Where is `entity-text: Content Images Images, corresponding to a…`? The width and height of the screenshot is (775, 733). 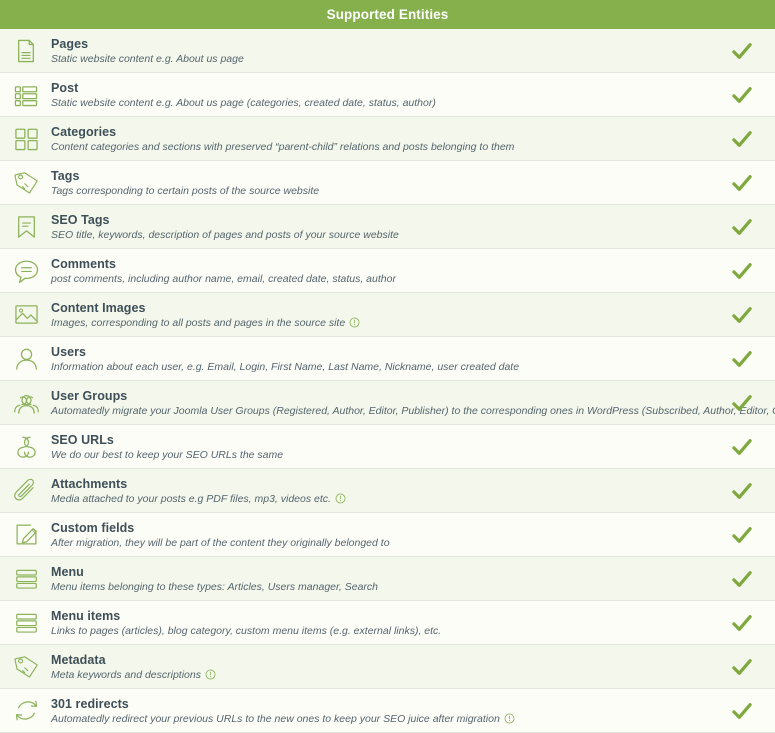
entity-text: Content Images Images, corresponding to a… is located at coordinates (385, 315).